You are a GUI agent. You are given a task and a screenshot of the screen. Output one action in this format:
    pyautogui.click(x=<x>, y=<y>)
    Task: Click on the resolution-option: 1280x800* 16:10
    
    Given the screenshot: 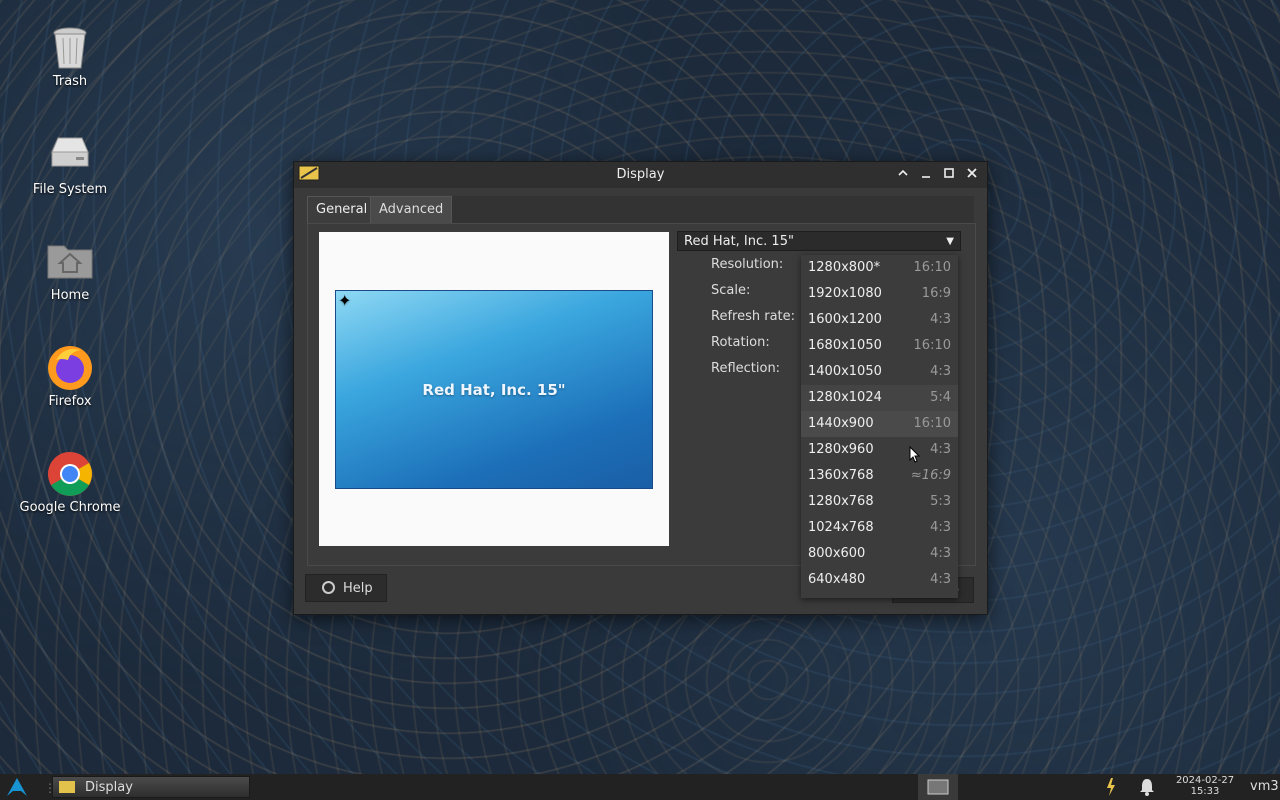 What is the action you would take?
    pyautogui.click(x=879, y=268)
    